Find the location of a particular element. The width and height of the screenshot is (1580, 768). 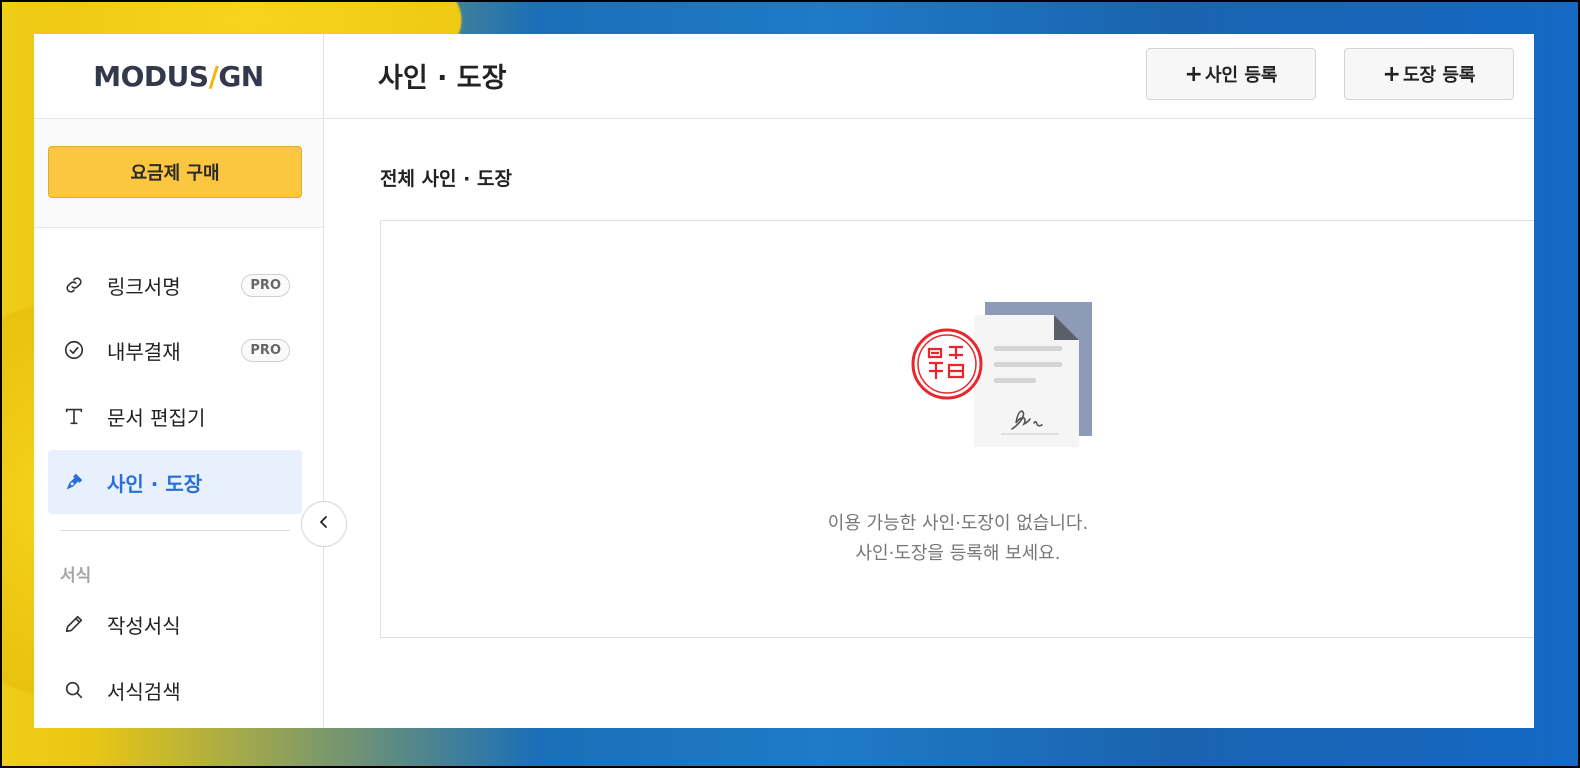

stamp-seal-icon is located at coordinates (947, 364).